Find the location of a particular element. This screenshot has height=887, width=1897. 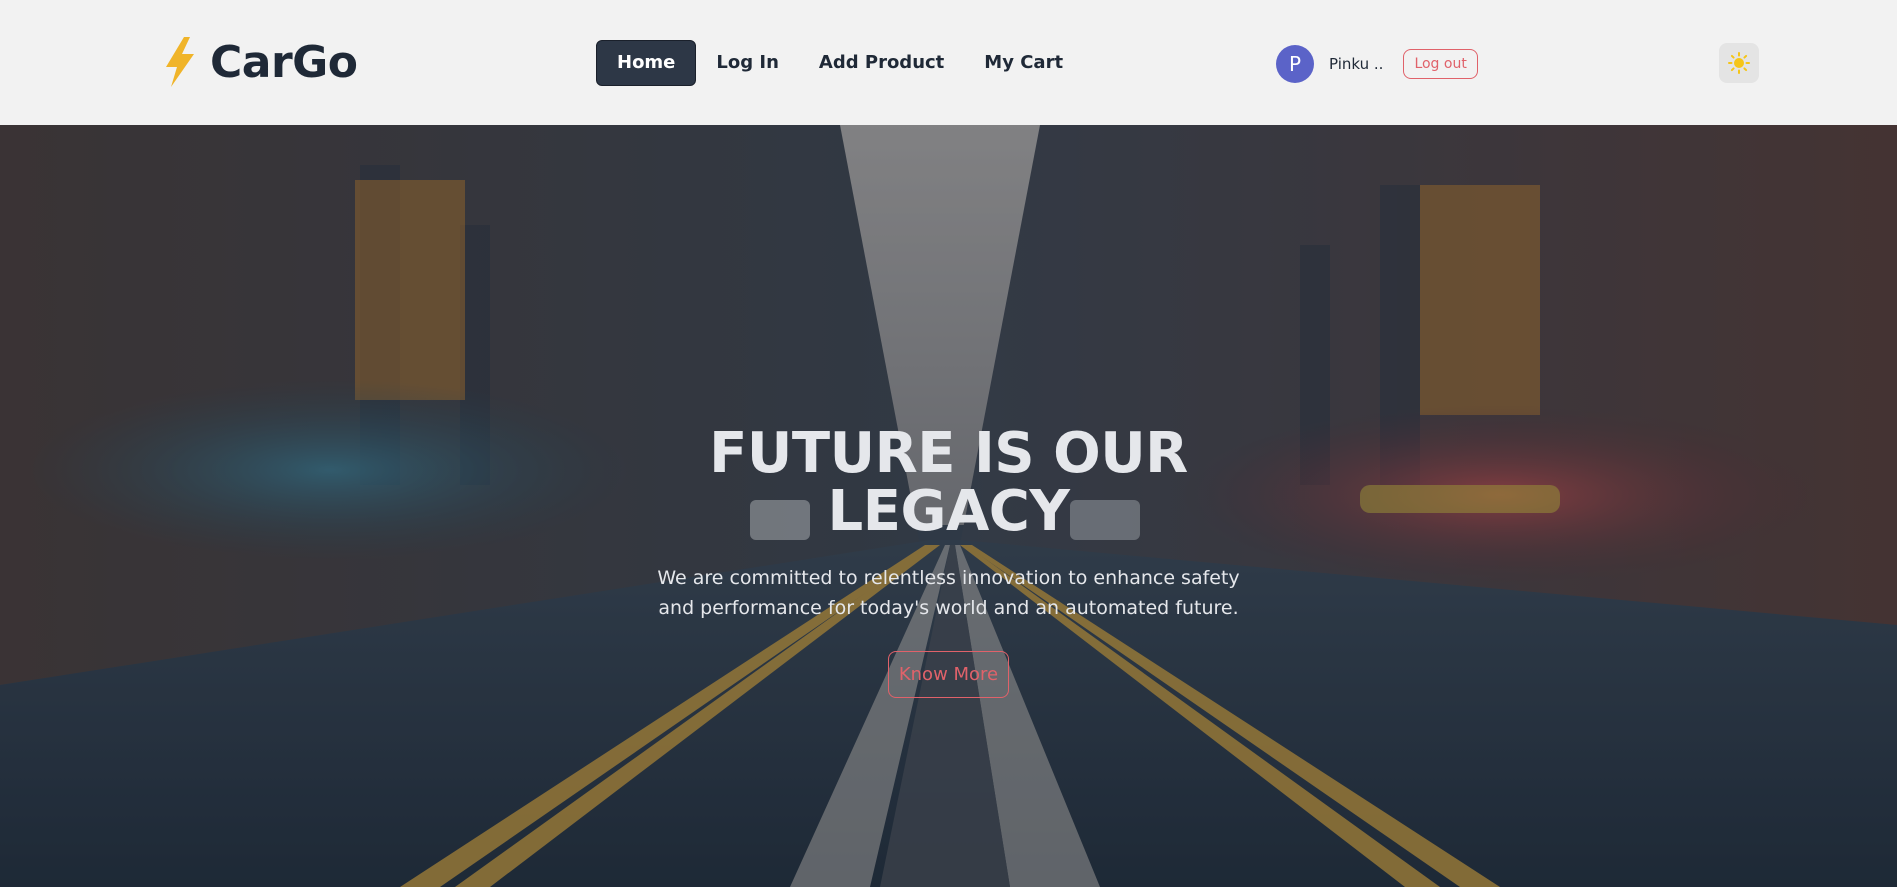

logout-button: Log out is located at coordinates (1440, 64).